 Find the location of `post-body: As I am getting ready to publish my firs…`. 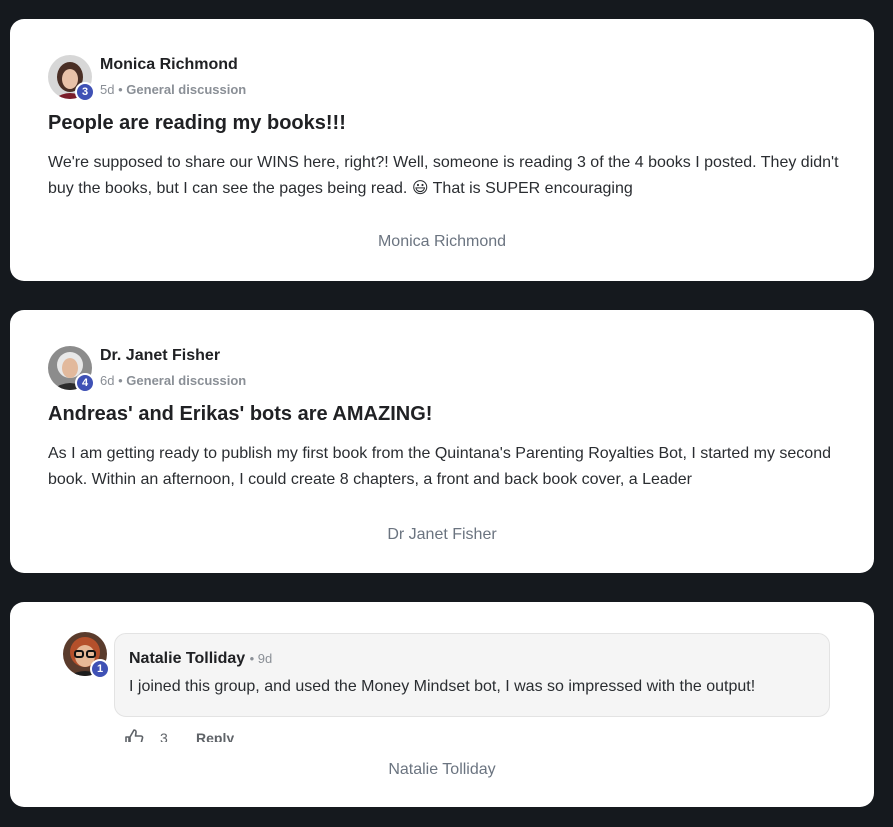

post-body: As I am getting ready to publish my firs… is located at coordinates (439, 466).